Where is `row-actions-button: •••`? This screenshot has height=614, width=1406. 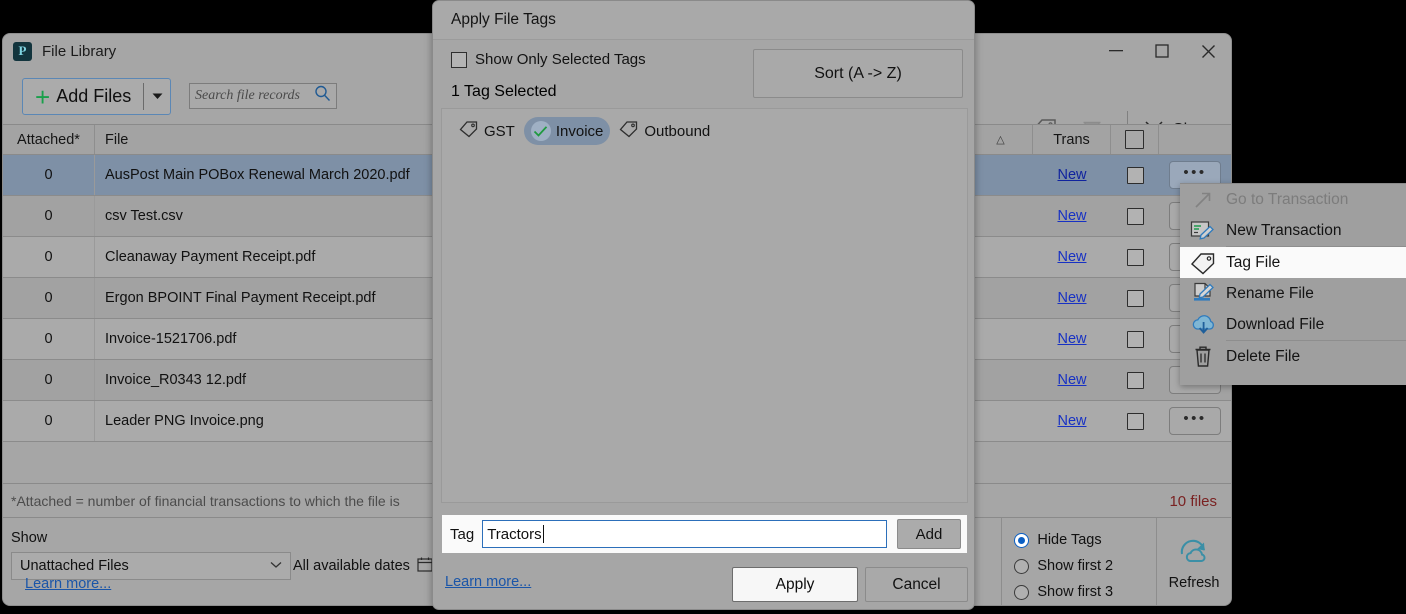 row-actions-button: ••• is located at coordinates (1195, 421).